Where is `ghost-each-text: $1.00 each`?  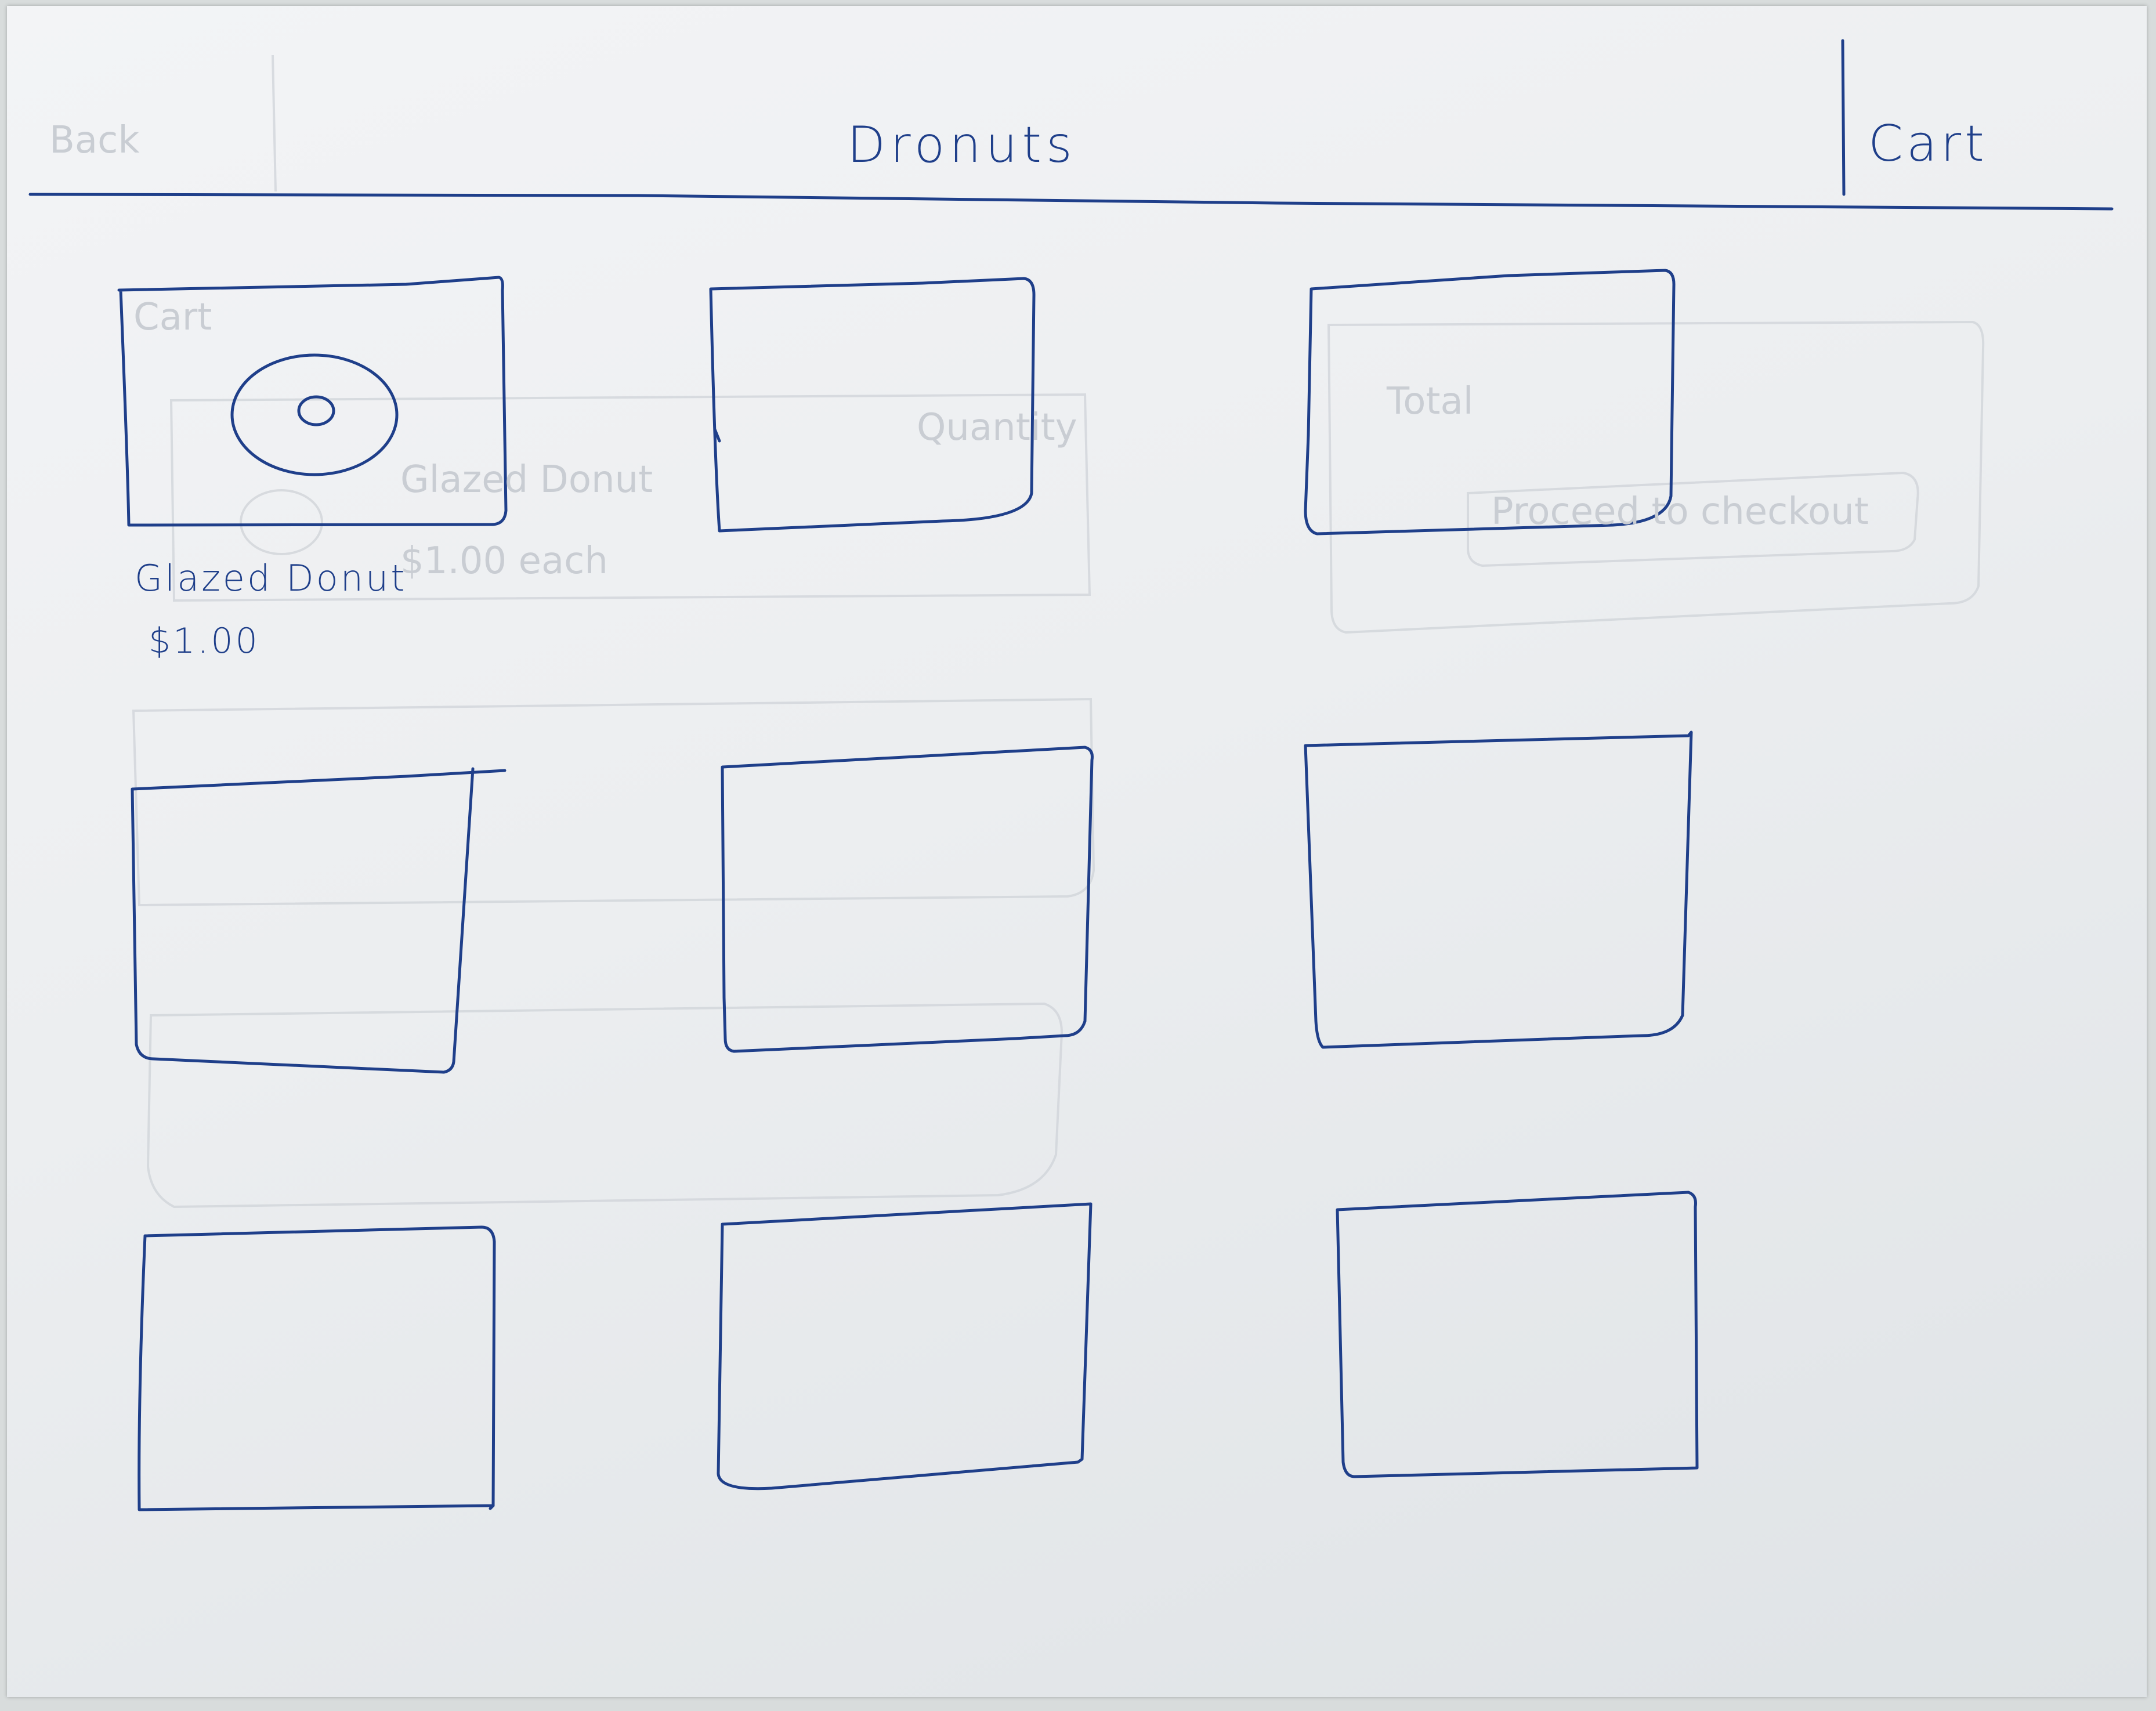 ghost-each-text: $1.00 each is located at coordinates (504, 561).